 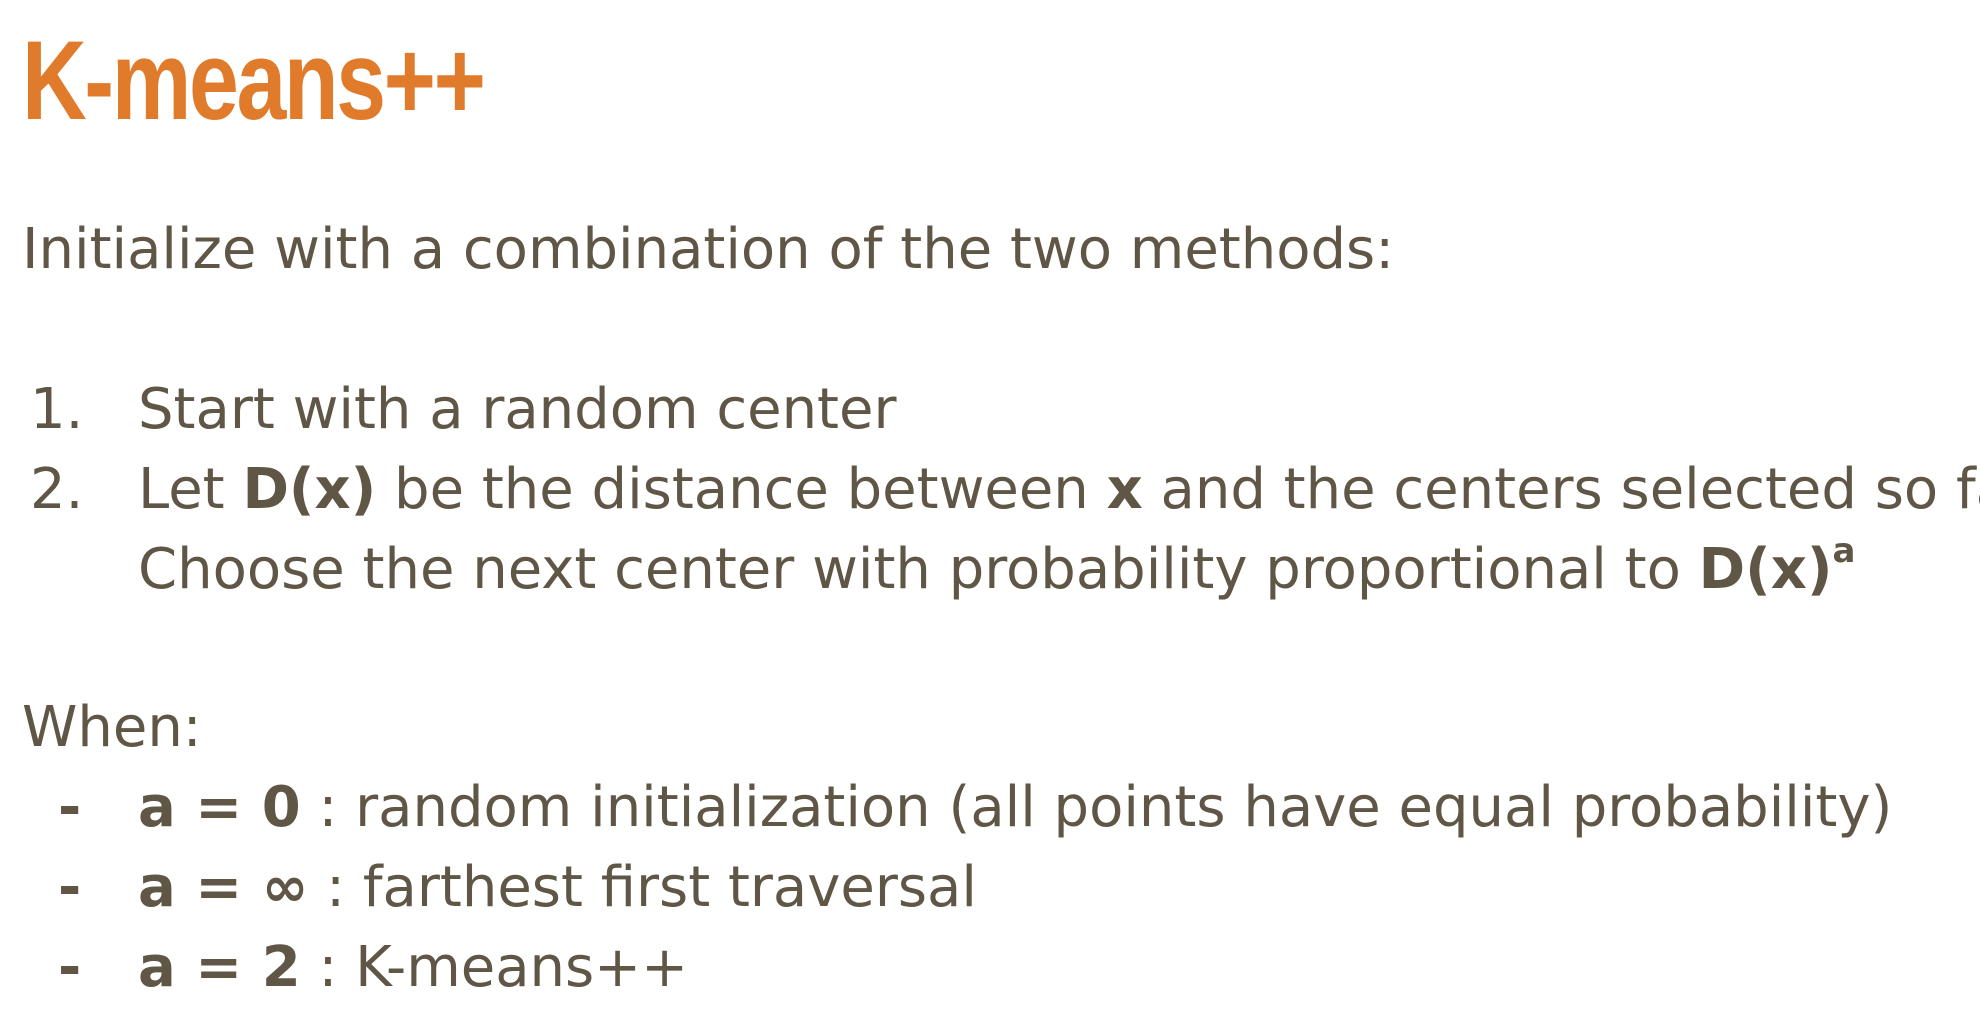 I want to click on condition-3: a = 2 : K-means++, so click(x=413, y=967).